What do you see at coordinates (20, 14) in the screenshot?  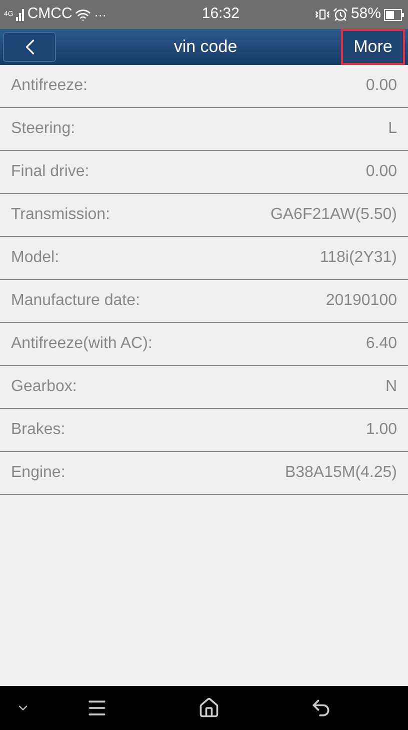 I see `signal-icon` at bounding box center [20, 14].